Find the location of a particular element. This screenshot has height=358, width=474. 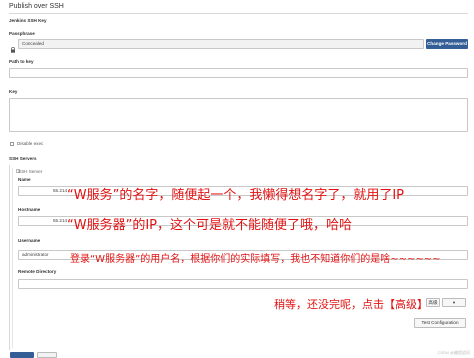

ssh-server-bracket is located at coordinates (12, 258).